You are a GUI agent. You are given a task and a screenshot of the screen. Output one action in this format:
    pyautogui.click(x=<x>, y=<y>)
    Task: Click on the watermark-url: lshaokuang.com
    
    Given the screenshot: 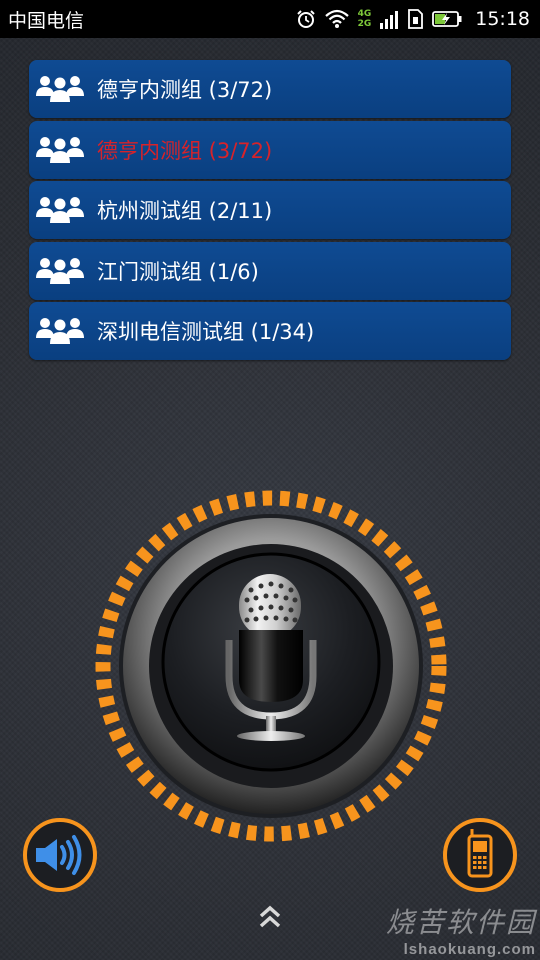 What is the action you would take?
    pyautogui.click(x=469, y=949)
    